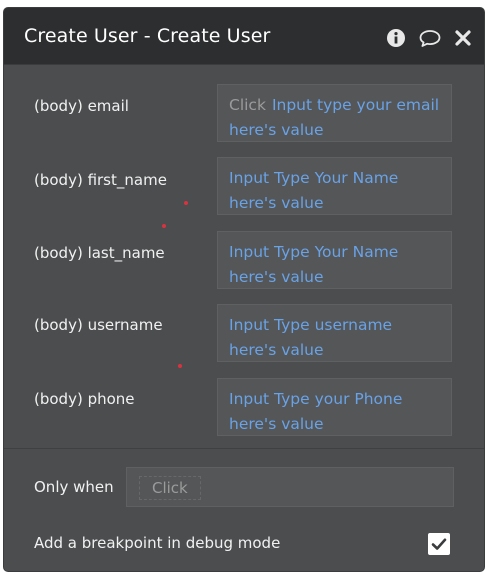  I want to click on only-when-condition-input: Click, so click(290, 487).